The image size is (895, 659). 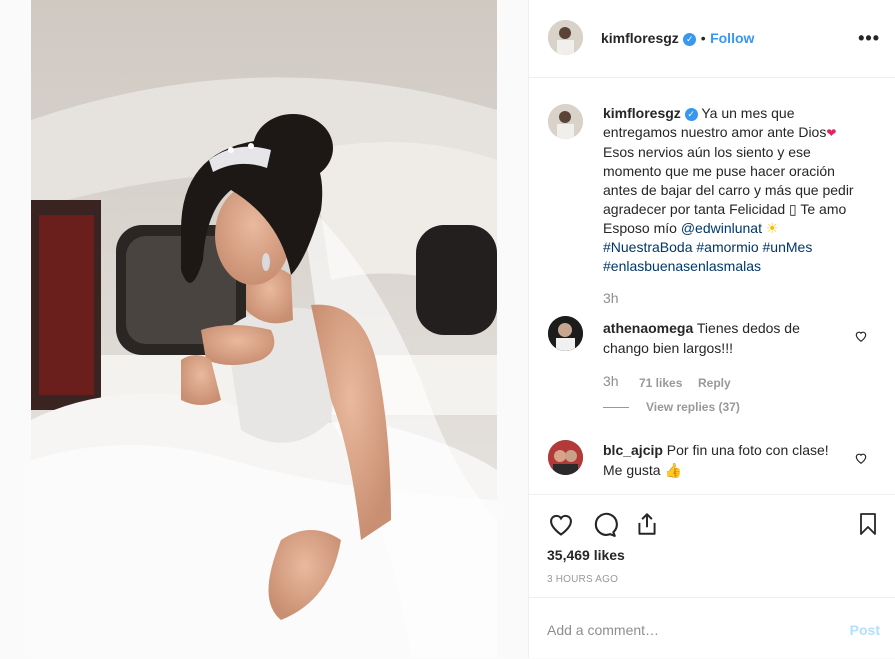 What do you see at coordinates (633, 450) in the screenshot?
I see `comment-username: blc_ajcip` at bounding box center [633, 450].